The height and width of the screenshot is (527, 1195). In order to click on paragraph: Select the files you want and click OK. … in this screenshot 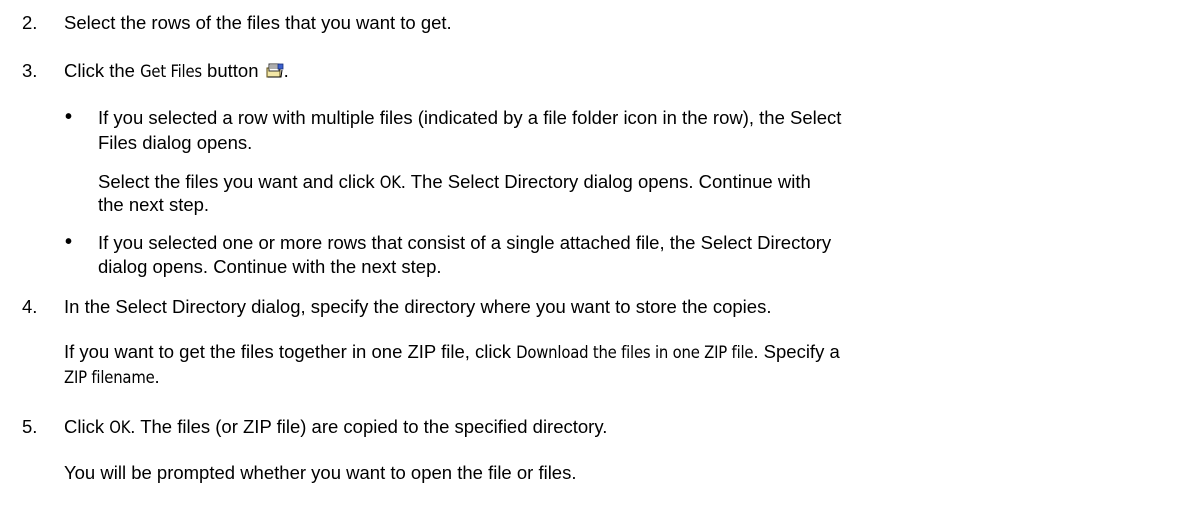, I will do `click(454, 182)`.